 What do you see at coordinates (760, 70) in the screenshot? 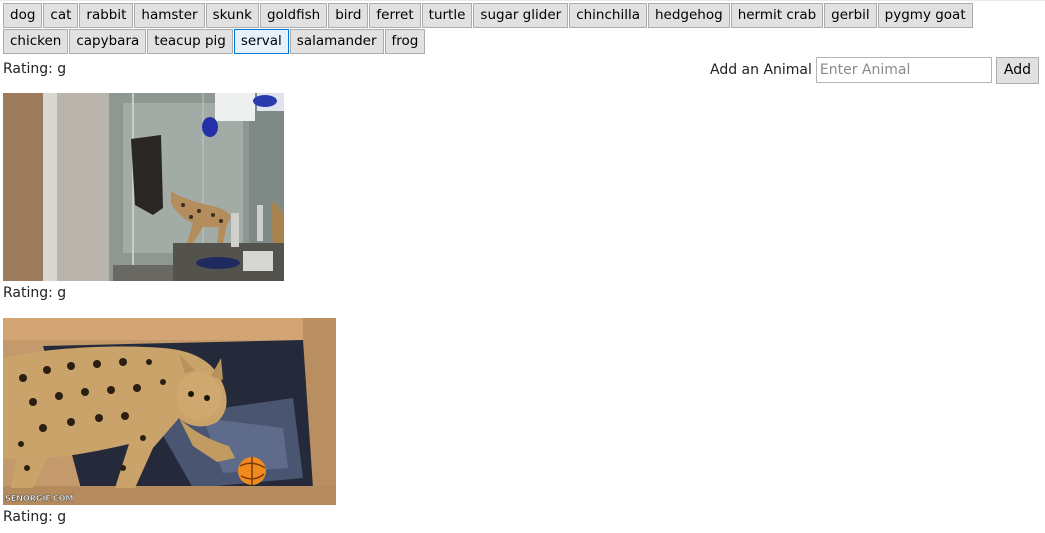
I see `add-animal-label: Add an Animal` at bounding box center [760, 70].